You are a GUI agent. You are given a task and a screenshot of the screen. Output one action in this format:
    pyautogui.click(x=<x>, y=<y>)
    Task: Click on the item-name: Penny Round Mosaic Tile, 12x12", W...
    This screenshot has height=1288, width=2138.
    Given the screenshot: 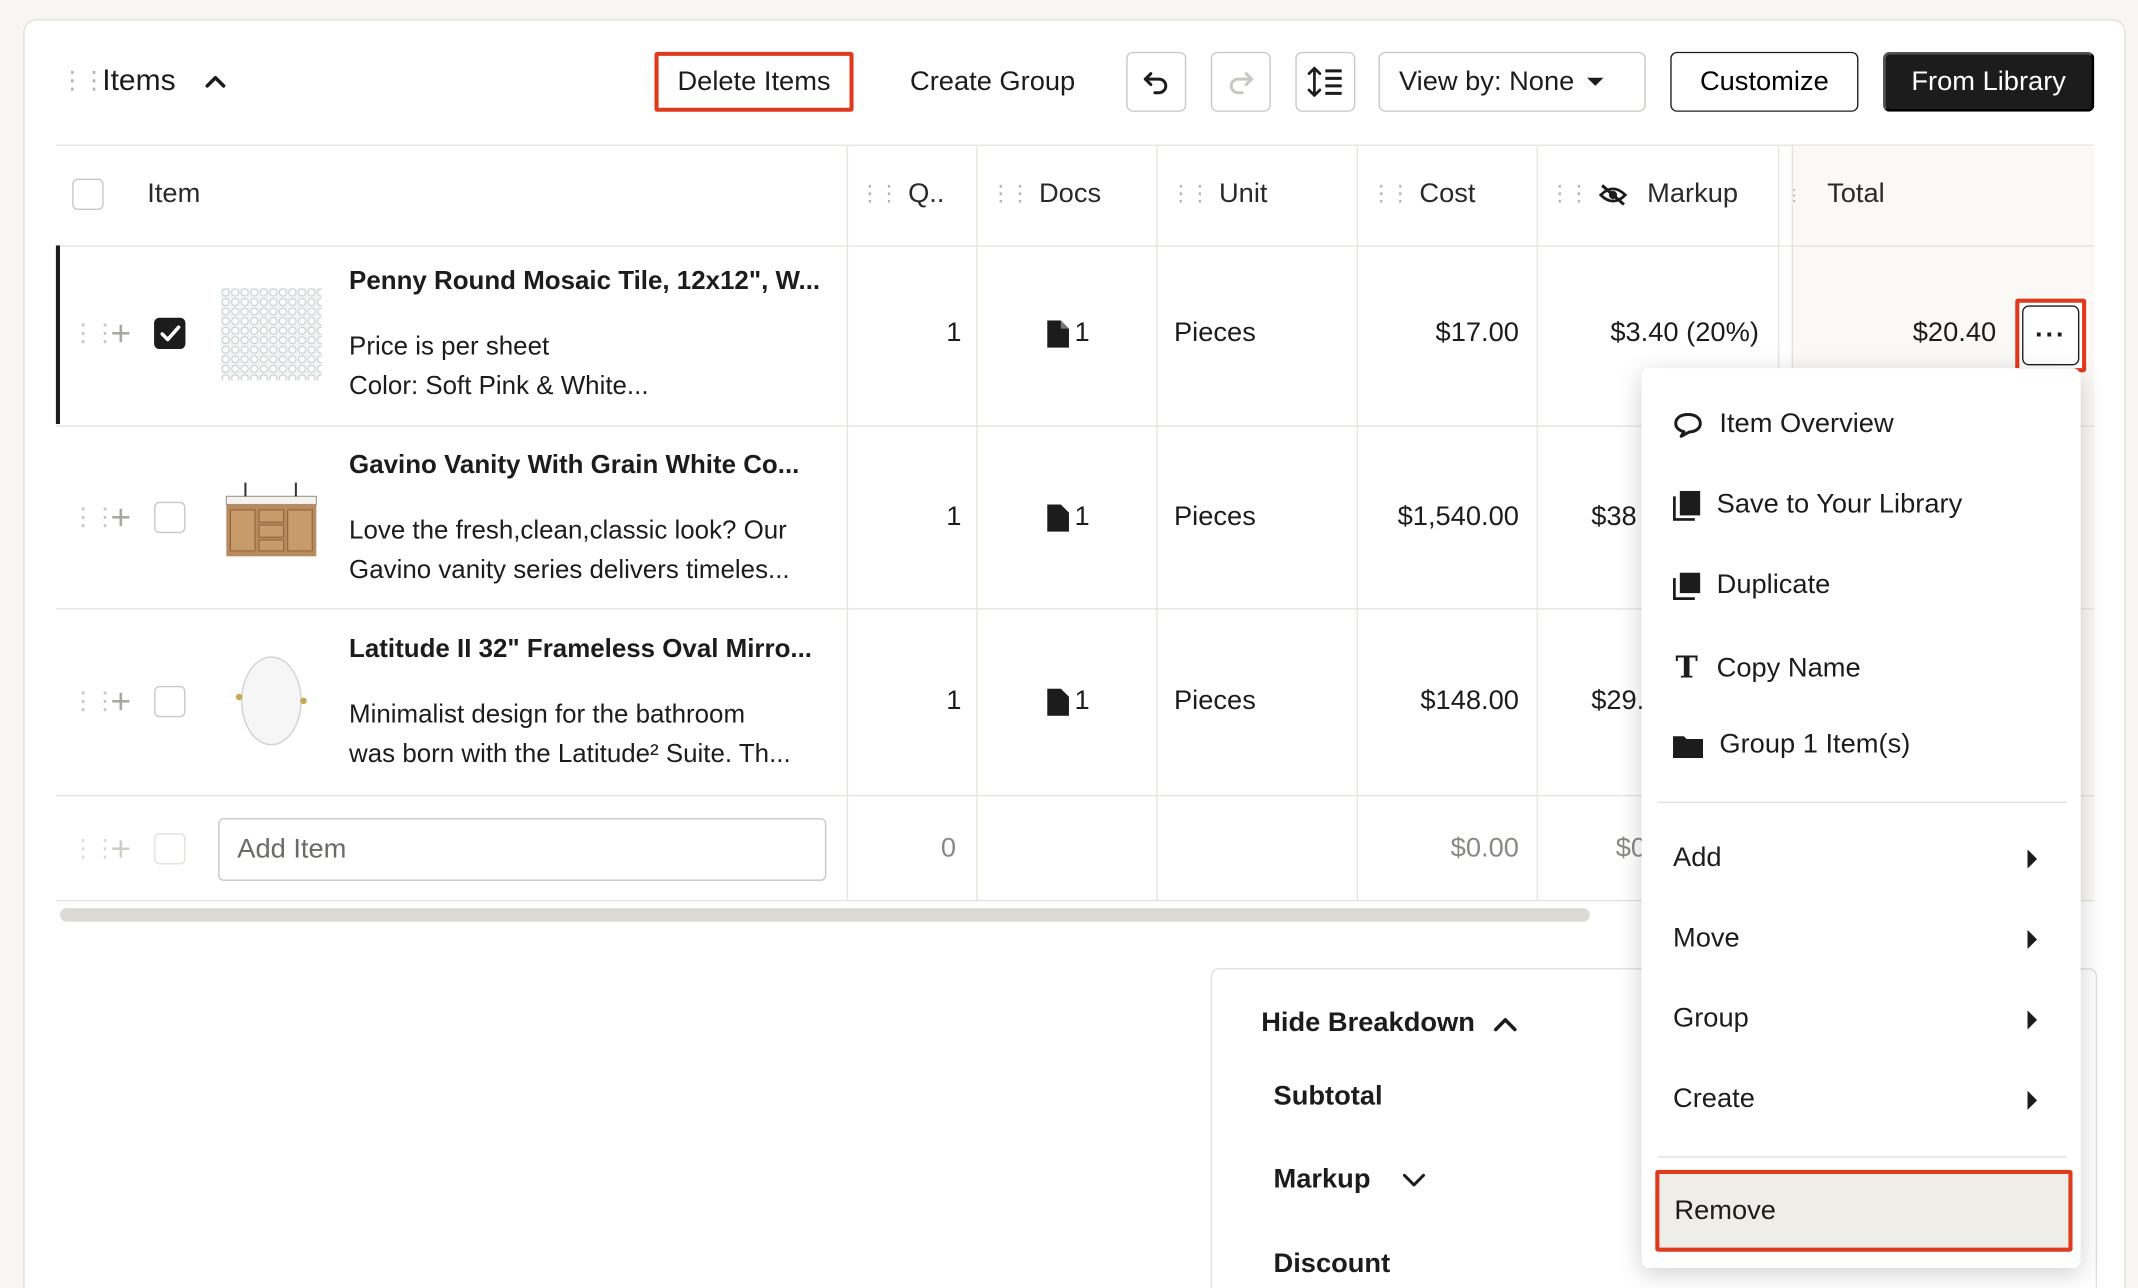 What is the action you would take?
    pyautogui.click(x=584, y=282)
    